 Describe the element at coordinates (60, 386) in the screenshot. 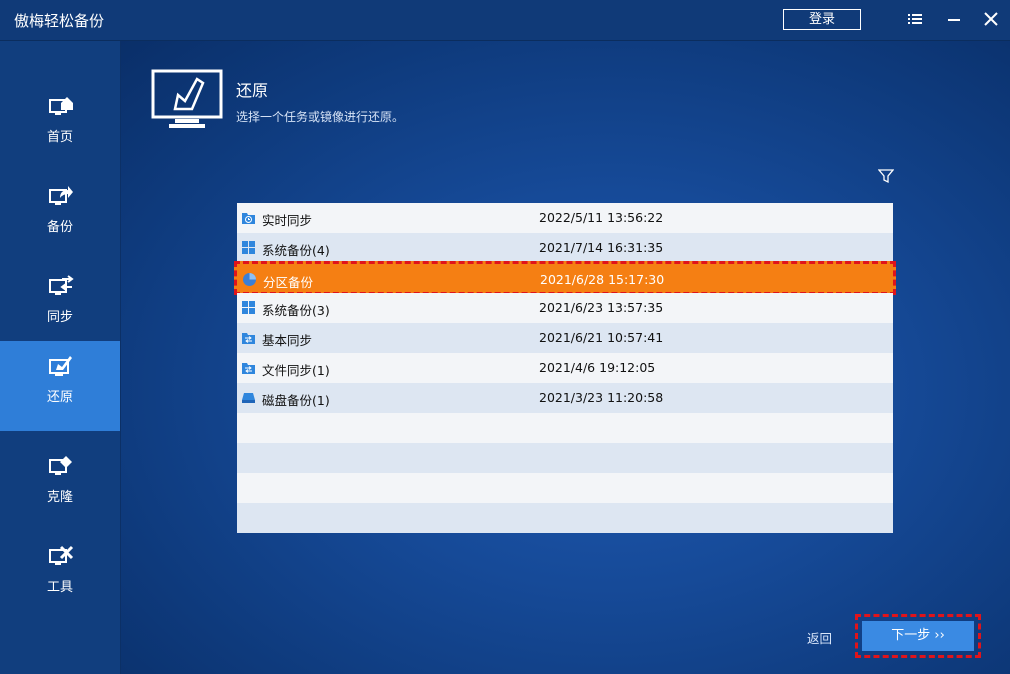

I see `sidebar-item-restore: 还原` at that location.